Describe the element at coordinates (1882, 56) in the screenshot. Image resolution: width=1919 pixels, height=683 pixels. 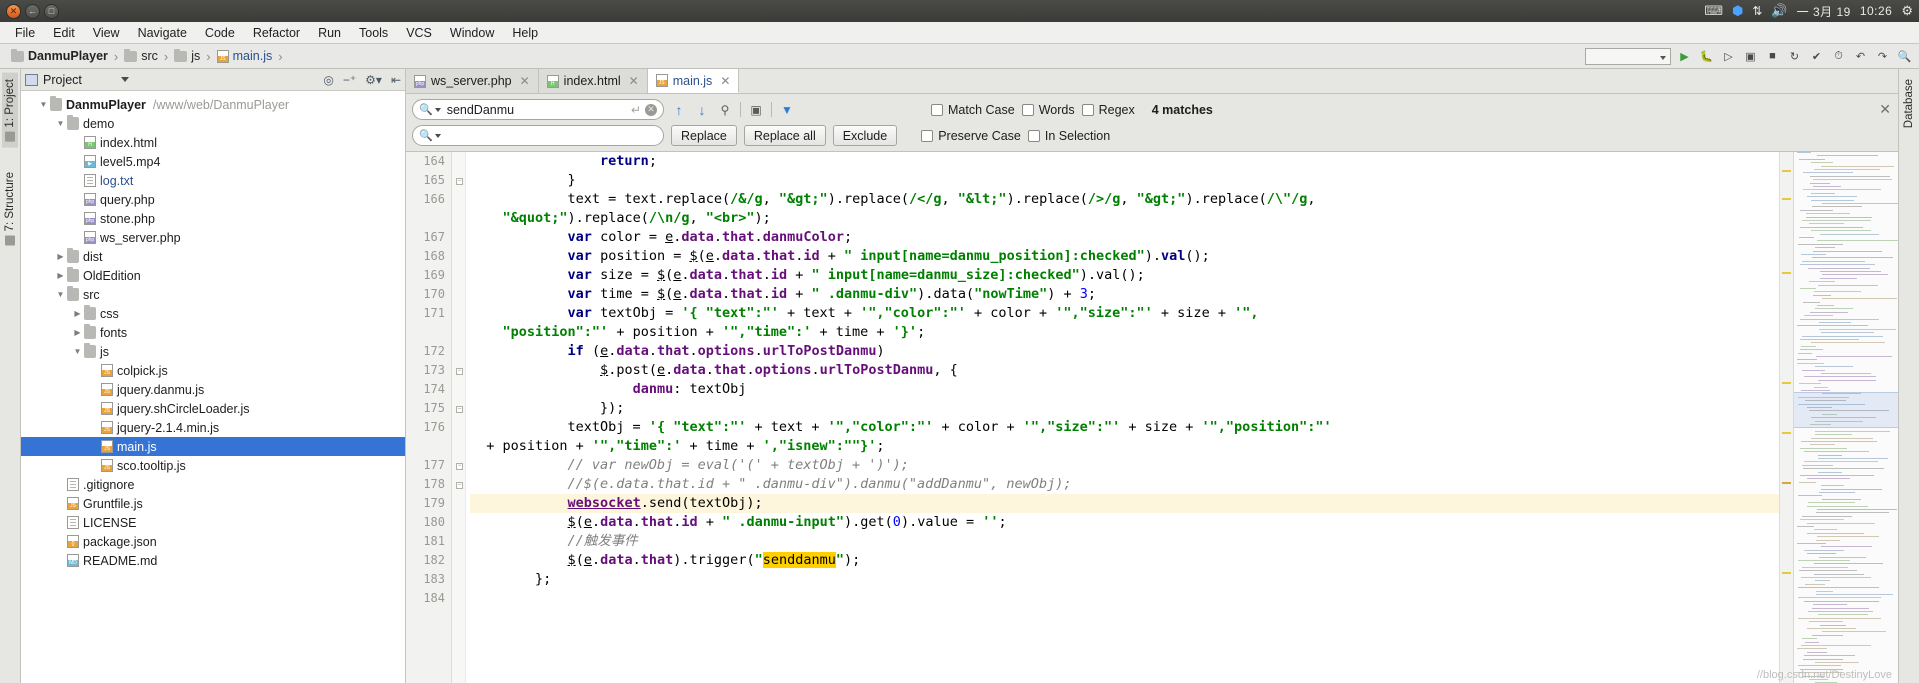
I see `redo-icon: ↷` at that location.